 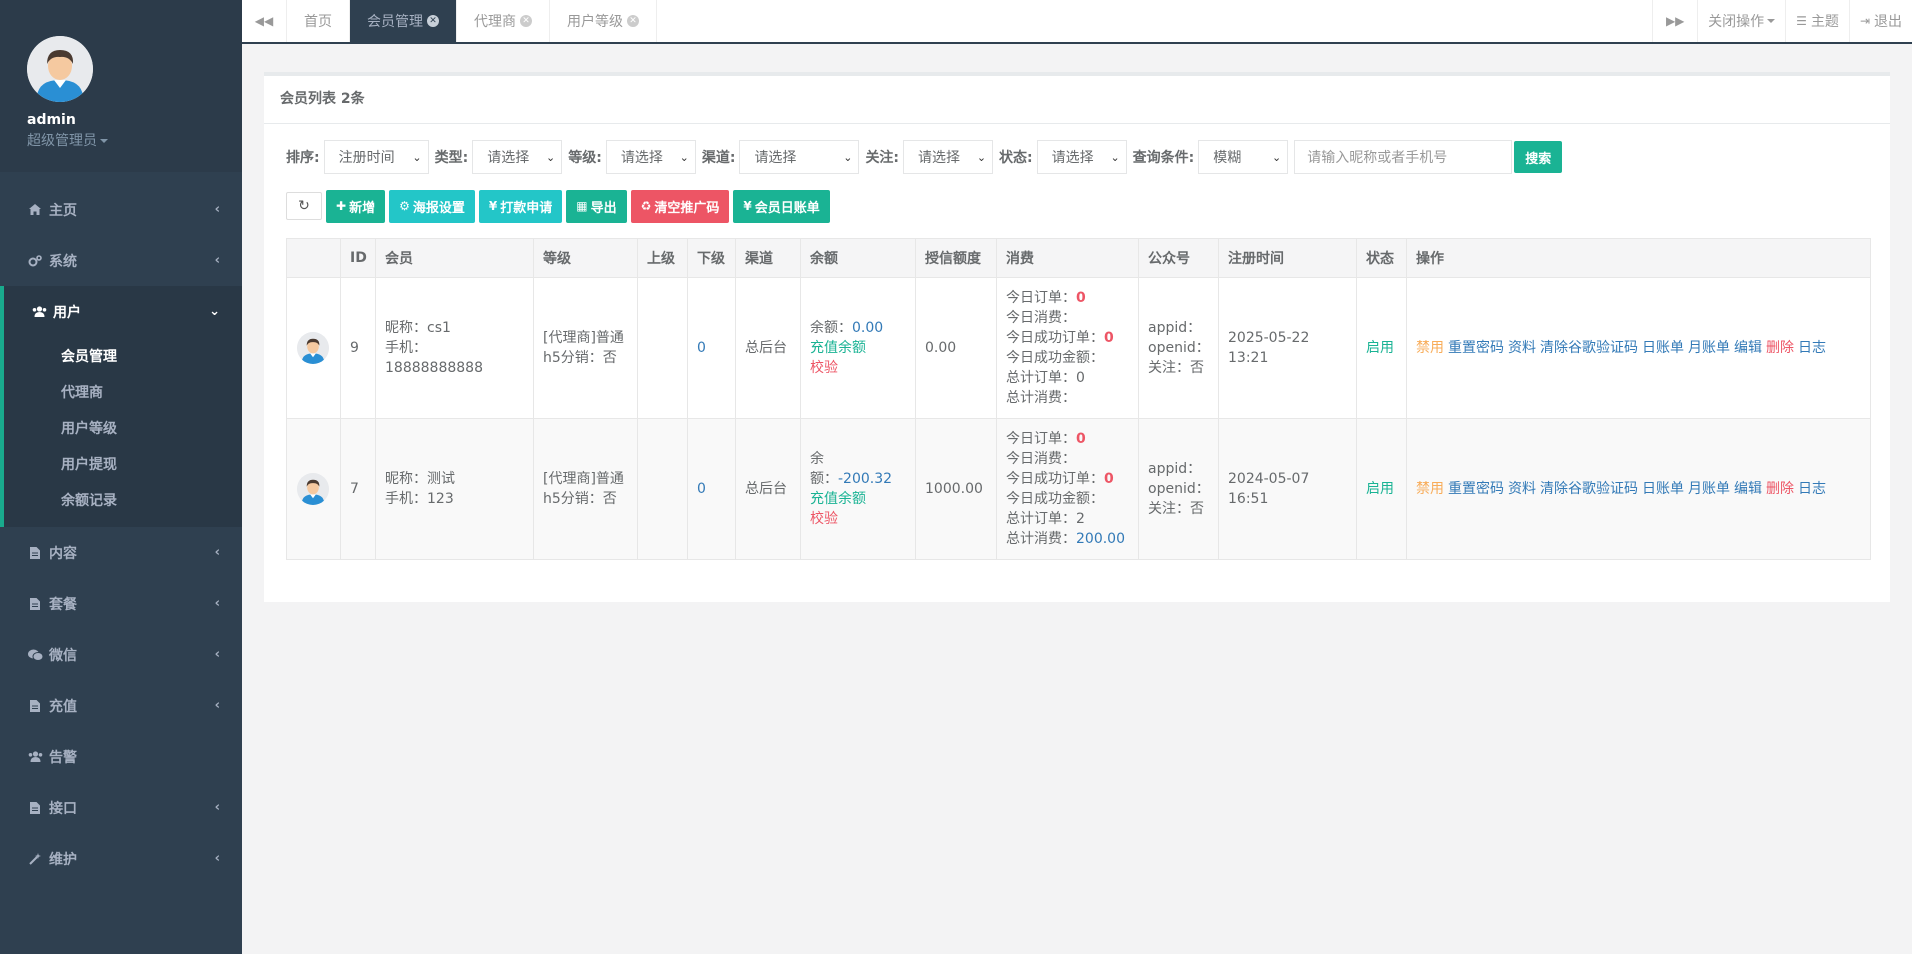 What do you see at coordinates (781, 206) in the screenshot?
I see `member-daily-bill-button: ¥ 会员日账单` at bounding box center [781, 206].